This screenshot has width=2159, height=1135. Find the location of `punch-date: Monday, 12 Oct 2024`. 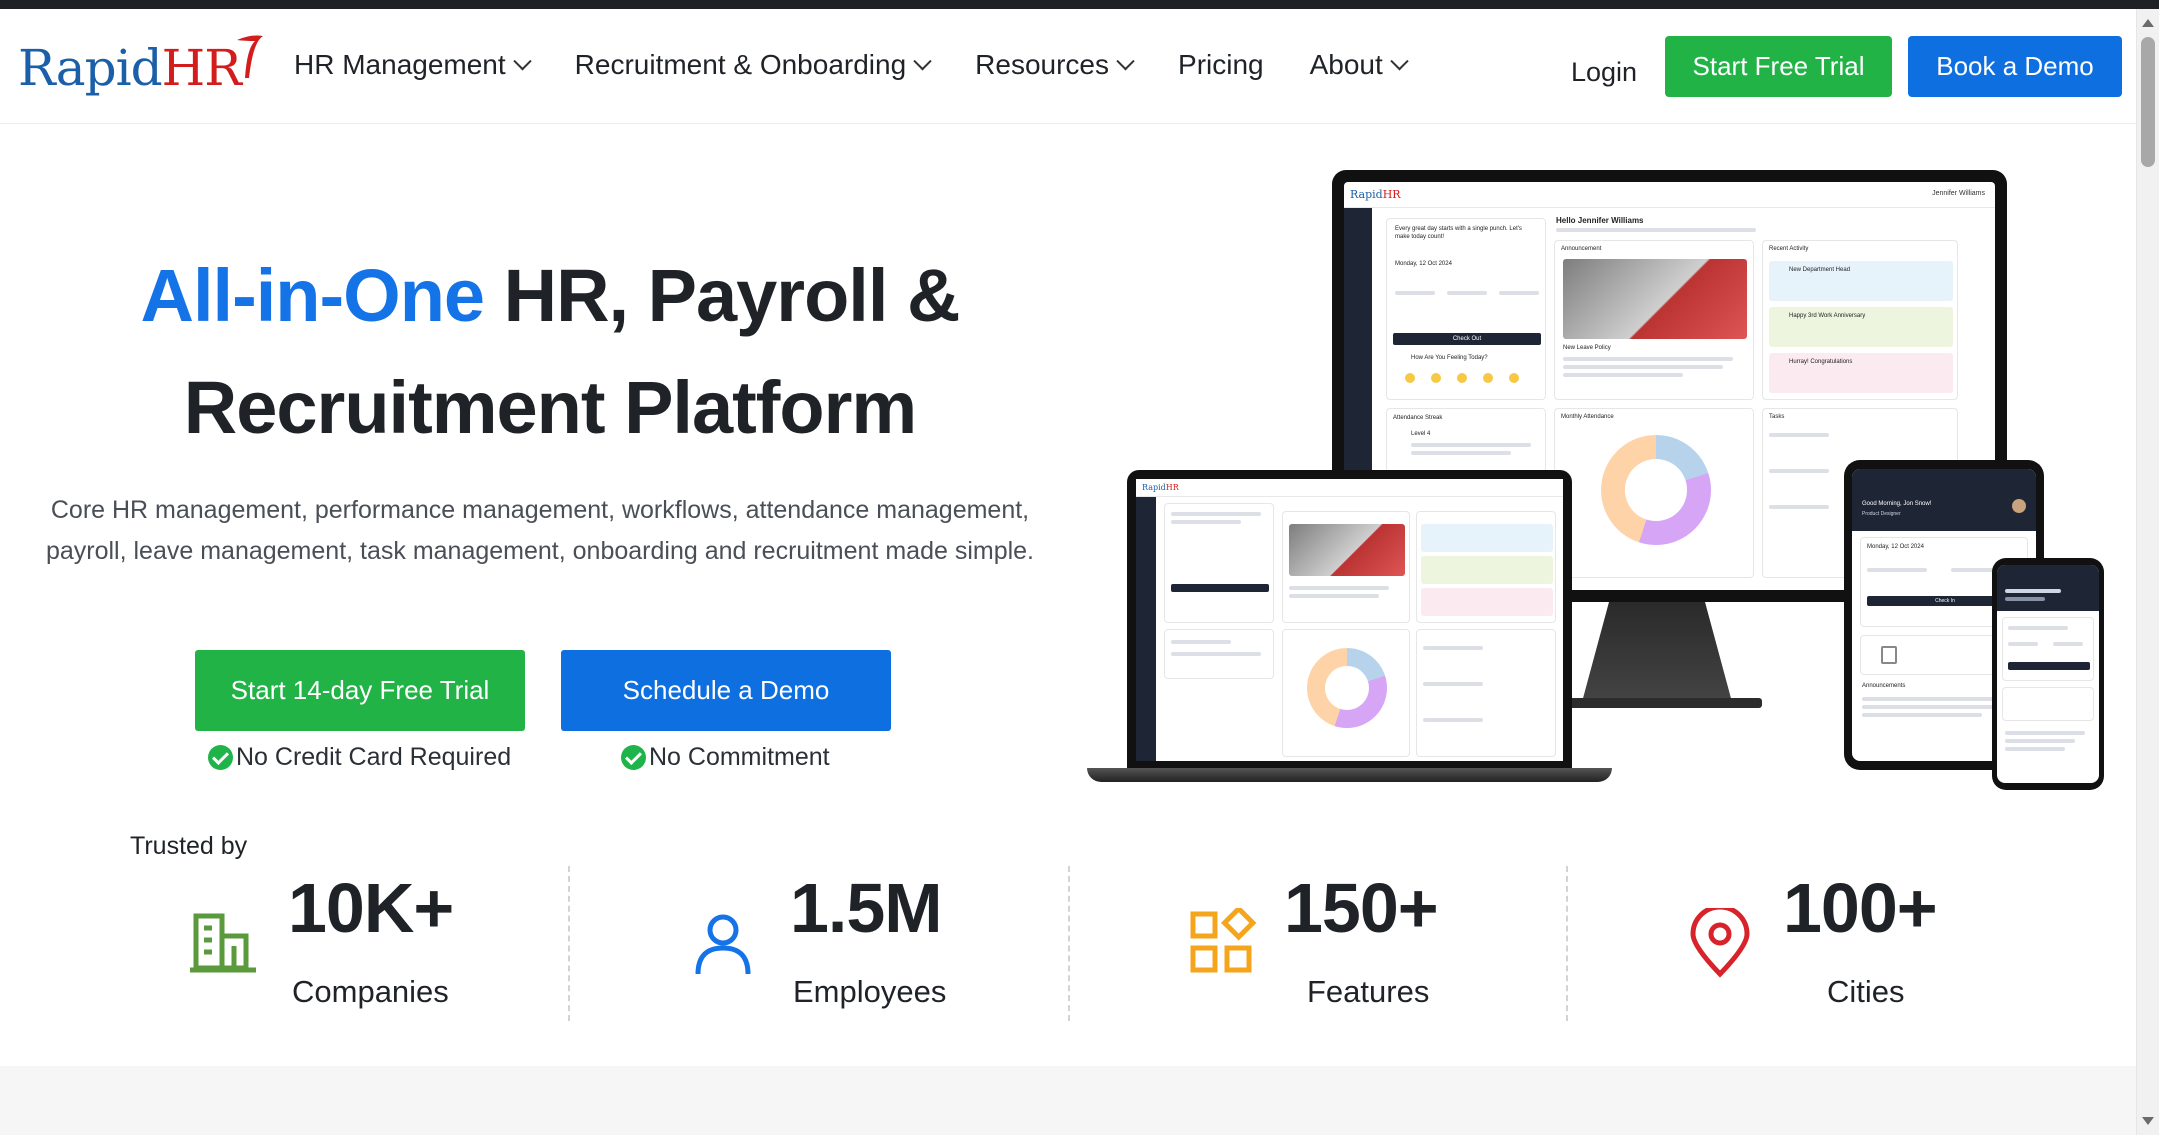

punch-date: Monday, 12 Oct 2024 is located at coordinates (1423, 264).